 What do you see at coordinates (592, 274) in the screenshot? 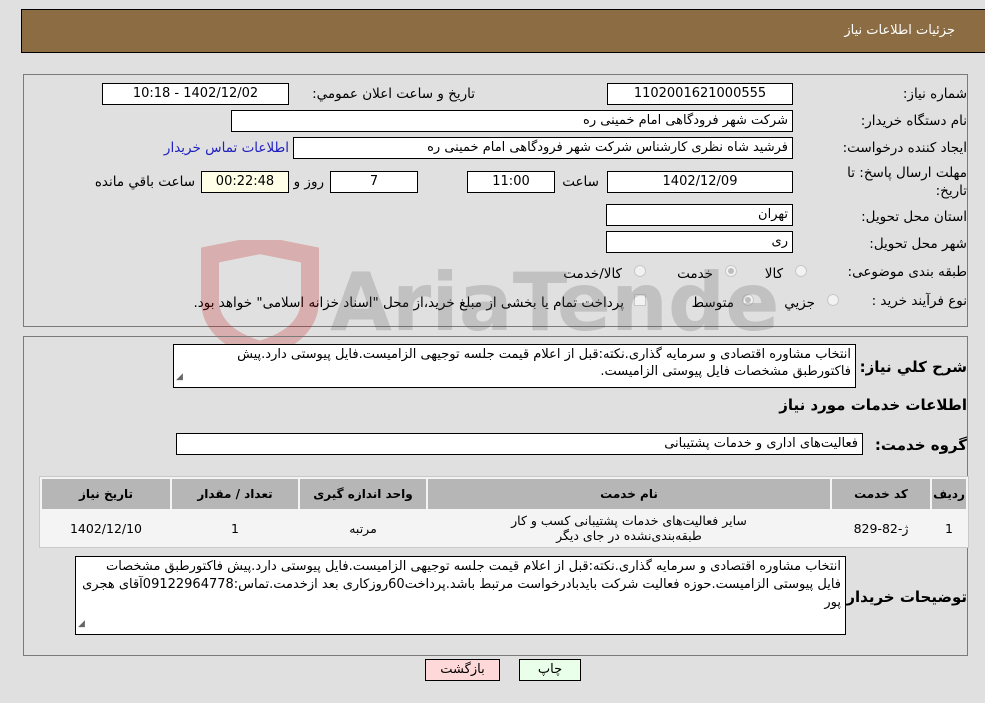
I see `category-option-goods-service: کالا/خدمت` at bounding box center [592, 274].